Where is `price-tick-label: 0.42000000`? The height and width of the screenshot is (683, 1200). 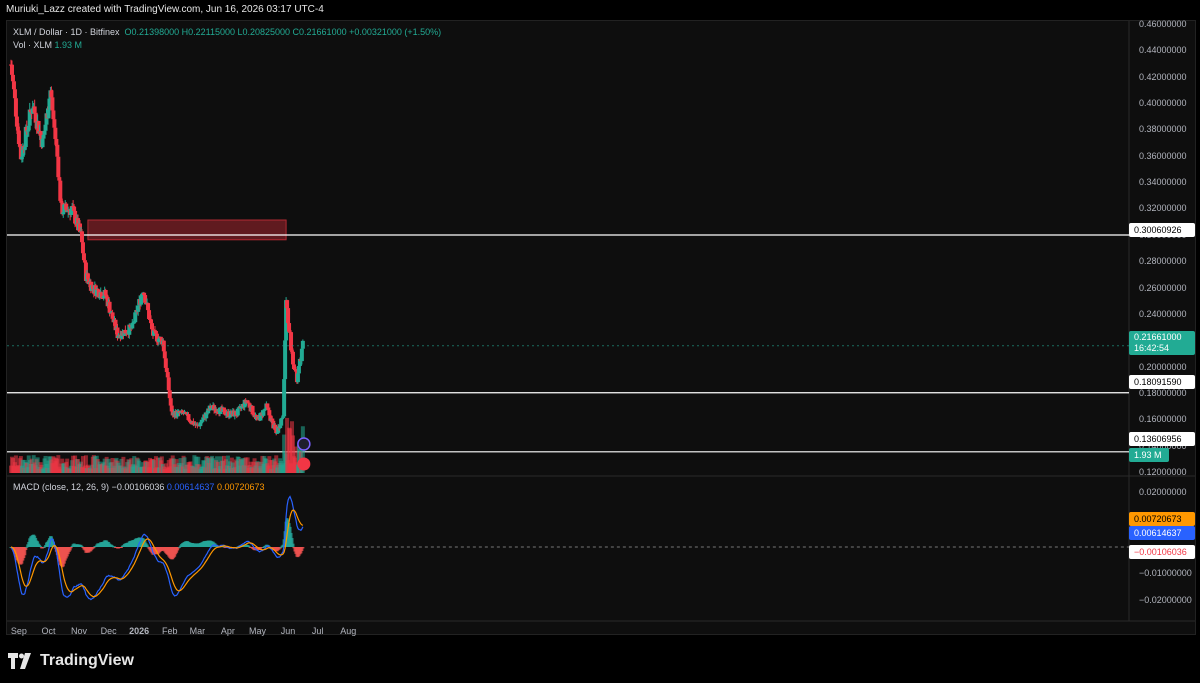
price-tick-label: 0.42000000 is located at coordinates (1163, 76).